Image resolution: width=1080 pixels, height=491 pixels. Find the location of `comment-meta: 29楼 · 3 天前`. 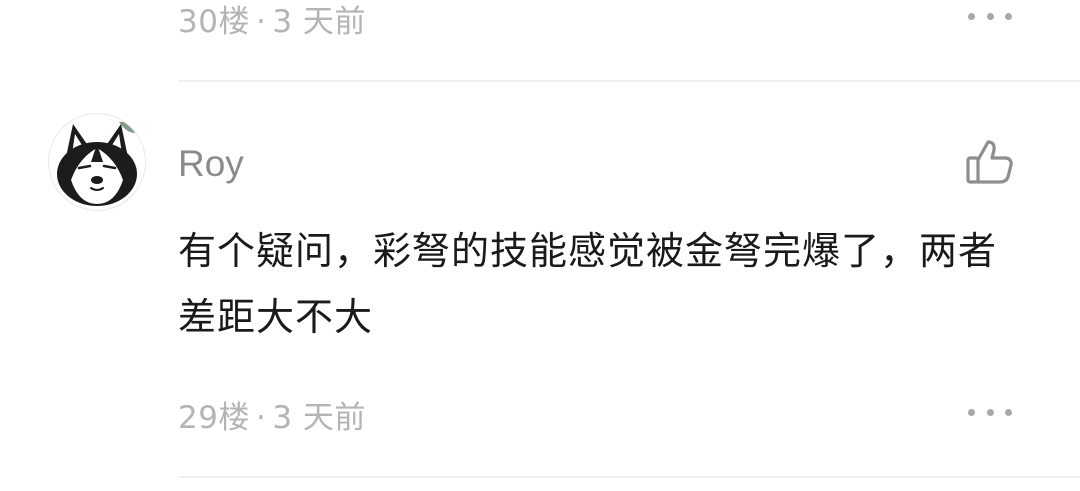

comment-meta: 29楼 · 3 天前 is located at coordinates (272, 414).